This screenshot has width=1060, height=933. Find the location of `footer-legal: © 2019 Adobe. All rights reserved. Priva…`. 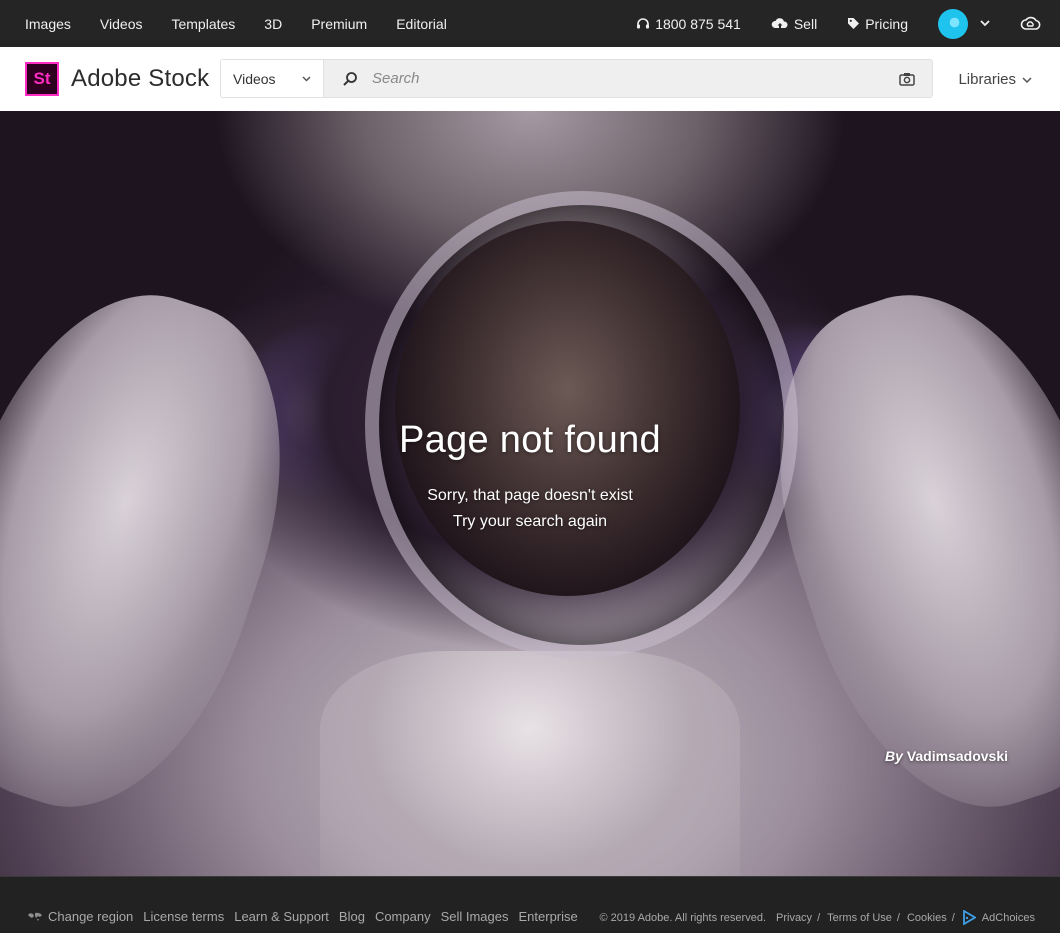

footer-legal: © 2019 Adobe. All rights reserved. Priva… is located at coordinates (817, 917).